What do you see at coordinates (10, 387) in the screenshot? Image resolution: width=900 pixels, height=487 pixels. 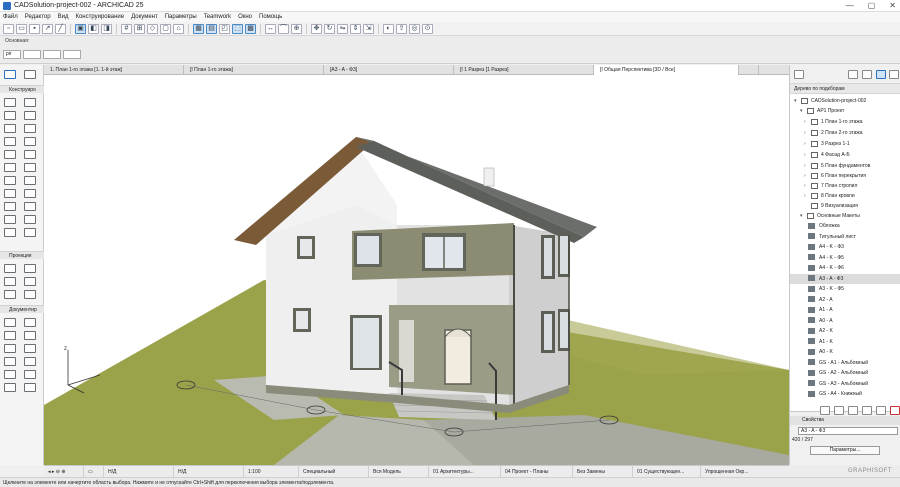 I see `figure-tool-icon` at bounding box center [10, 387].